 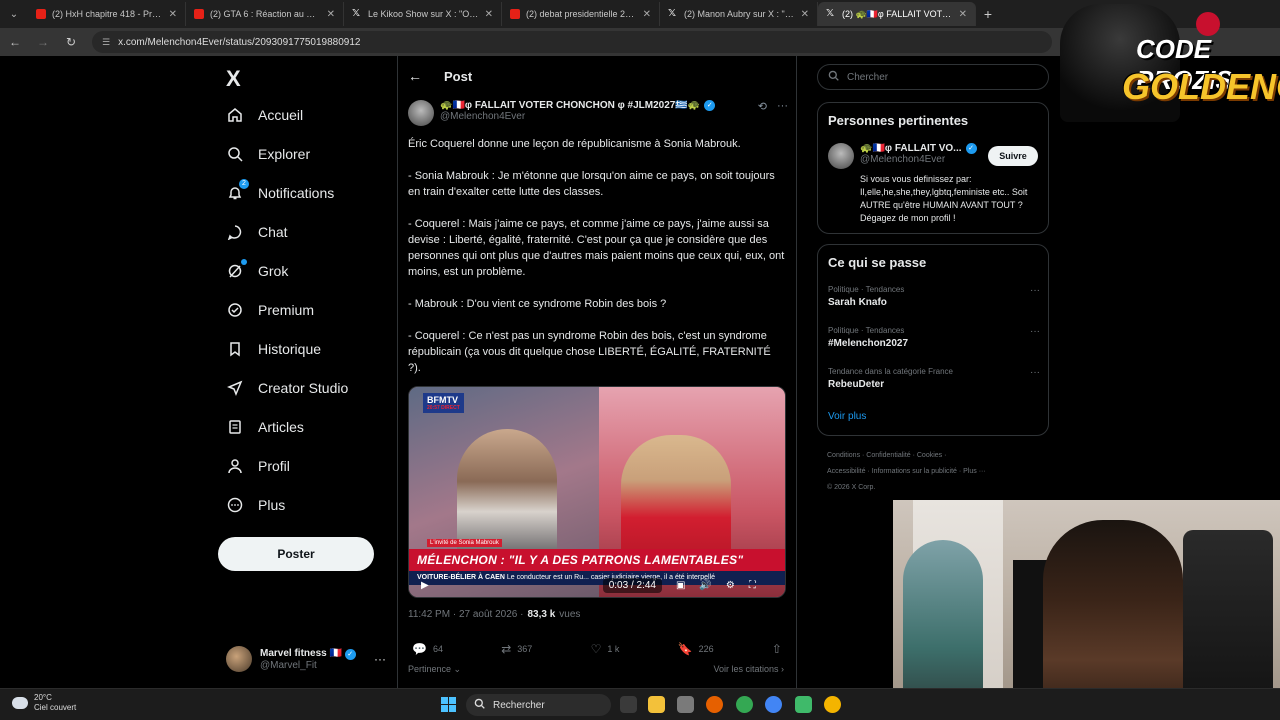 I want to click on firefox-icon, so click(x=714, y=704).